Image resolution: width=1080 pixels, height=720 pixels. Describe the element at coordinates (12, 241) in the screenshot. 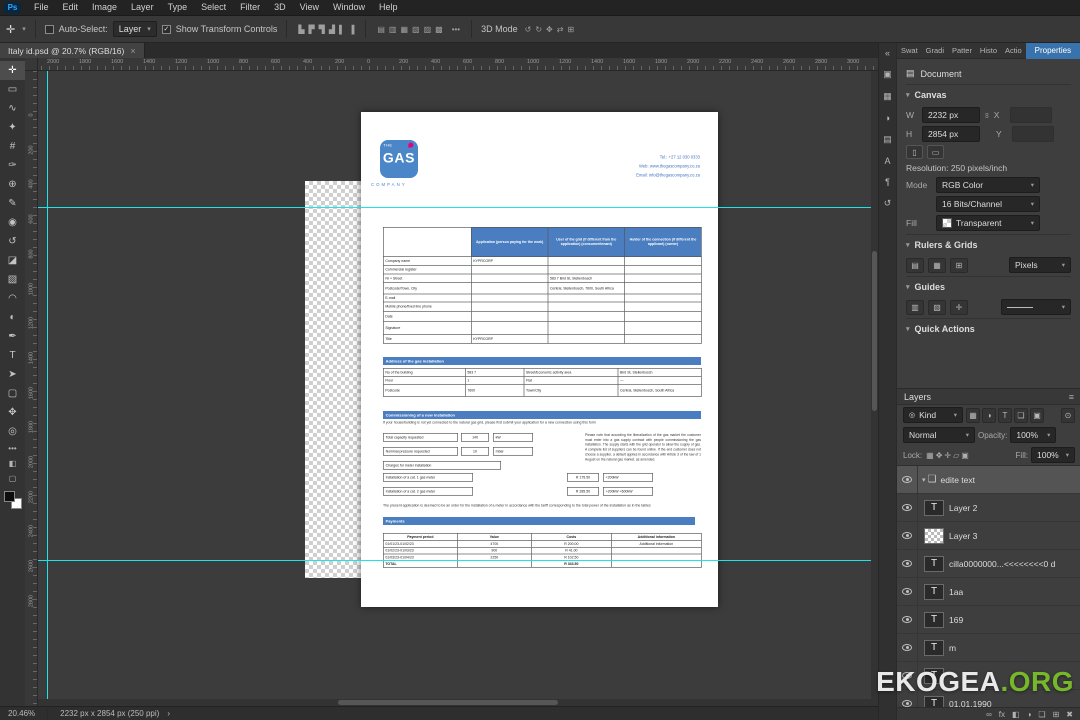

I see `history-brush-tool: ↺` at that location.